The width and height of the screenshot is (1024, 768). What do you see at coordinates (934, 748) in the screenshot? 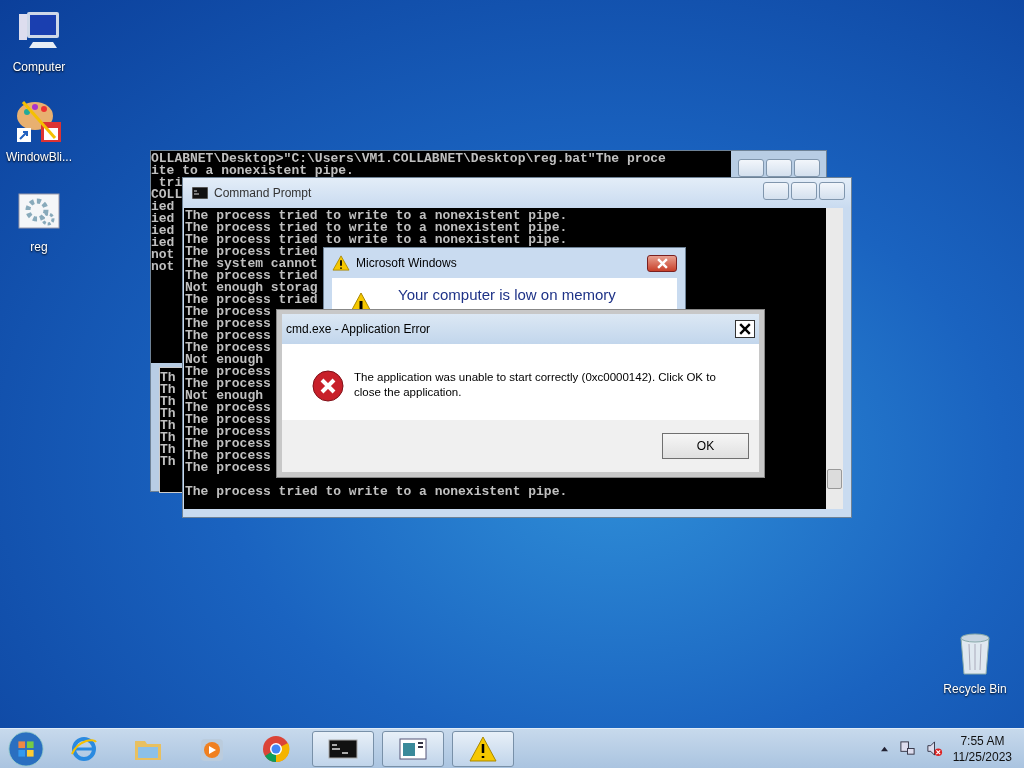
I see `speaker-muted-icon` at bounding box center [934, 748].